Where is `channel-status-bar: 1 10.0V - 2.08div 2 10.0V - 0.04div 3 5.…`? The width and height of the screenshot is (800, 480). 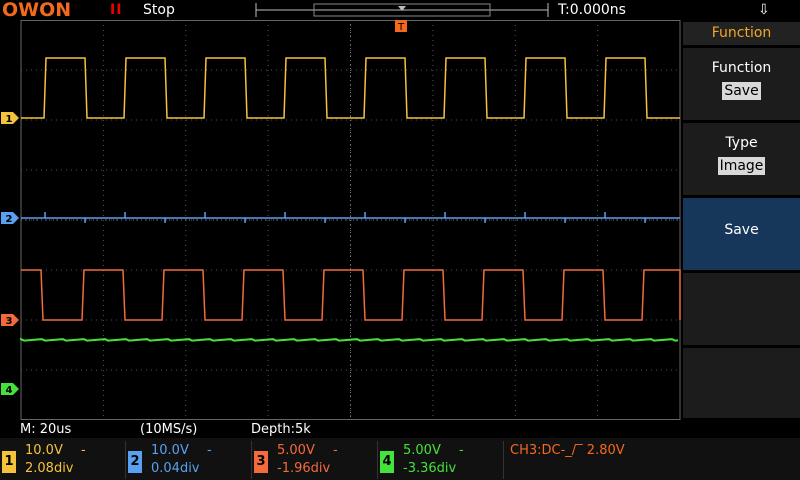
channel-status-bar: 1 10.0V - 2.08div 2 10.0V - 0.04div 3 5.… is located at coordinates (400, 459).